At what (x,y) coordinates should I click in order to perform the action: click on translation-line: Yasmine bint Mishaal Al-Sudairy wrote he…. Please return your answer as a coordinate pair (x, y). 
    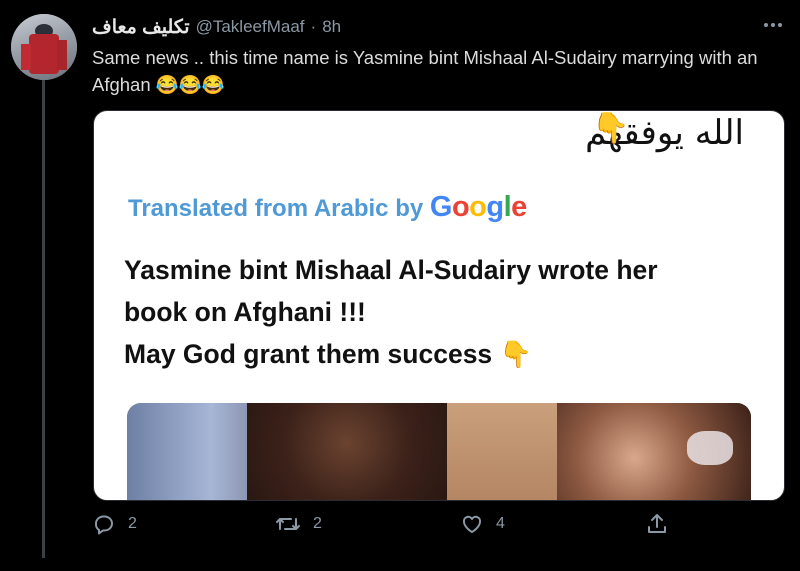
    Looking at the image, I should click on (391, 270).